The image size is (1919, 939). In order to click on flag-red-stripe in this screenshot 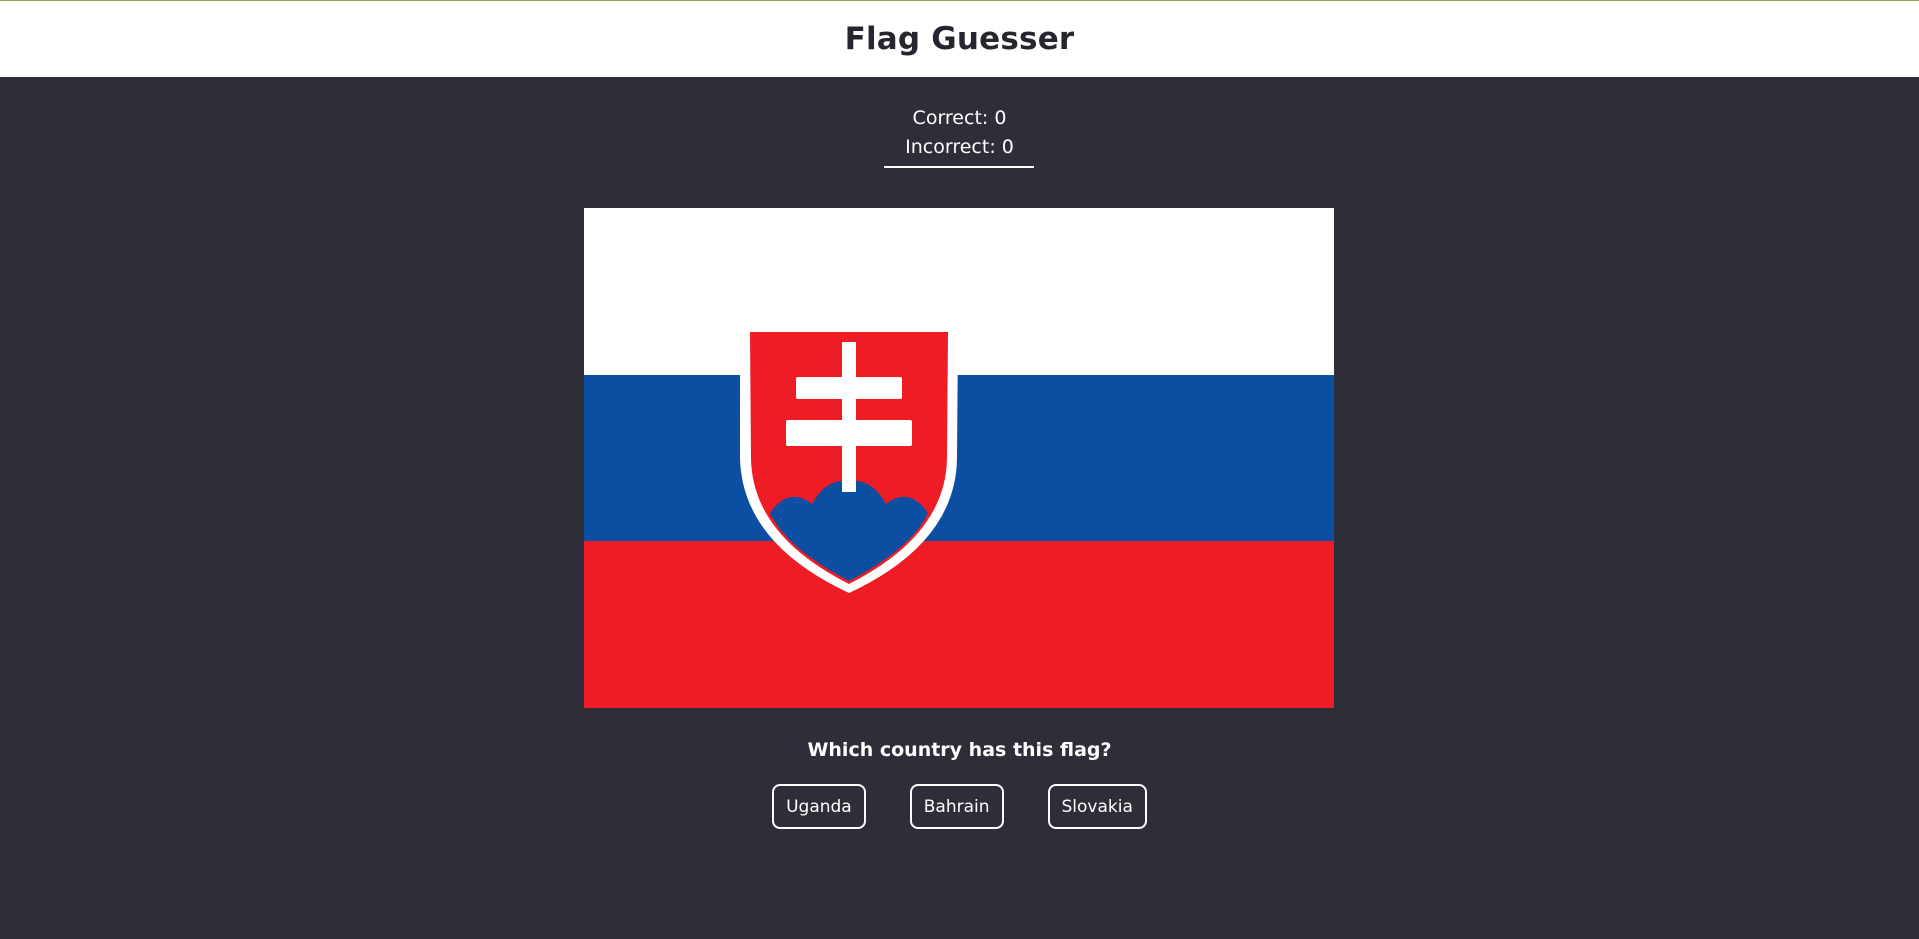, I will do `click(959, 624)`.